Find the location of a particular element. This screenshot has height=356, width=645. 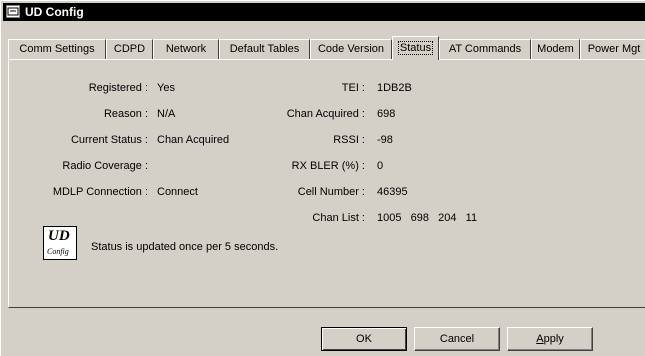

tab-code-version: Code Version is located at coordinates (351, 49).